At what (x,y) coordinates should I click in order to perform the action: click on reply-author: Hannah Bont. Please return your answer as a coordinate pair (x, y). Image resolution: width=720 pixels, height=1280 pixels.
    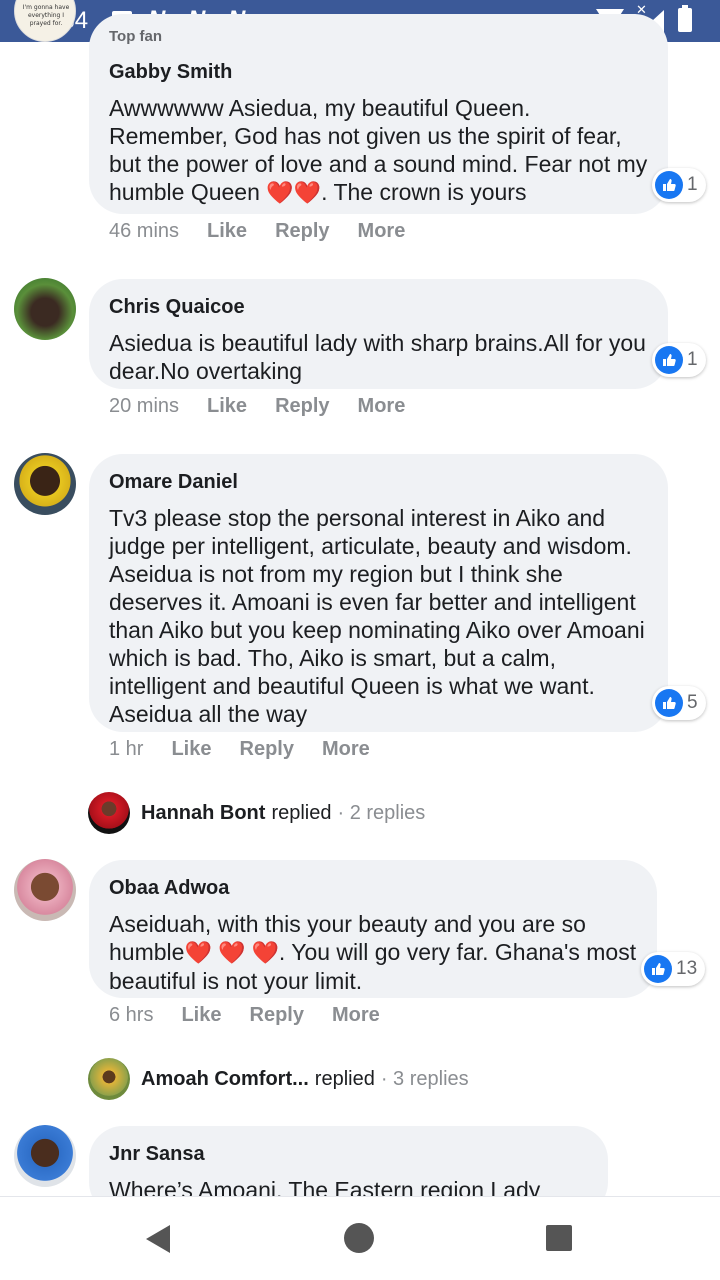
    Looking at the image, I should click on (203, 812).